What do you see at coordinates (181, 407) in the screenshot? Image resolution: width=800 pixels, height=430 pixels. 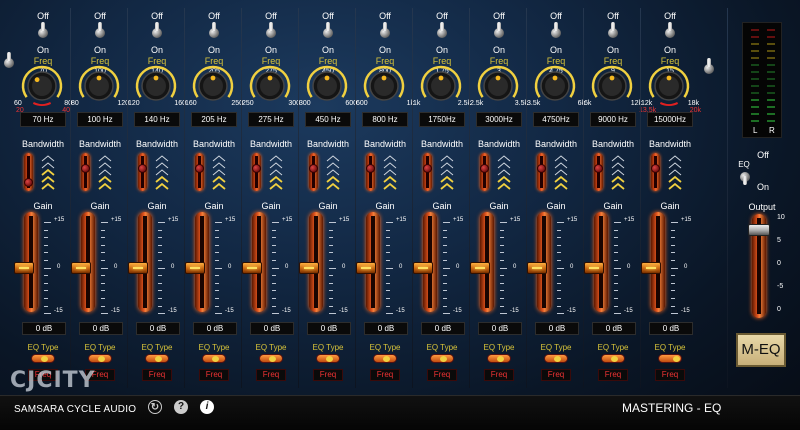 I see `help-icon: ?` at bounding box center [181, 407].